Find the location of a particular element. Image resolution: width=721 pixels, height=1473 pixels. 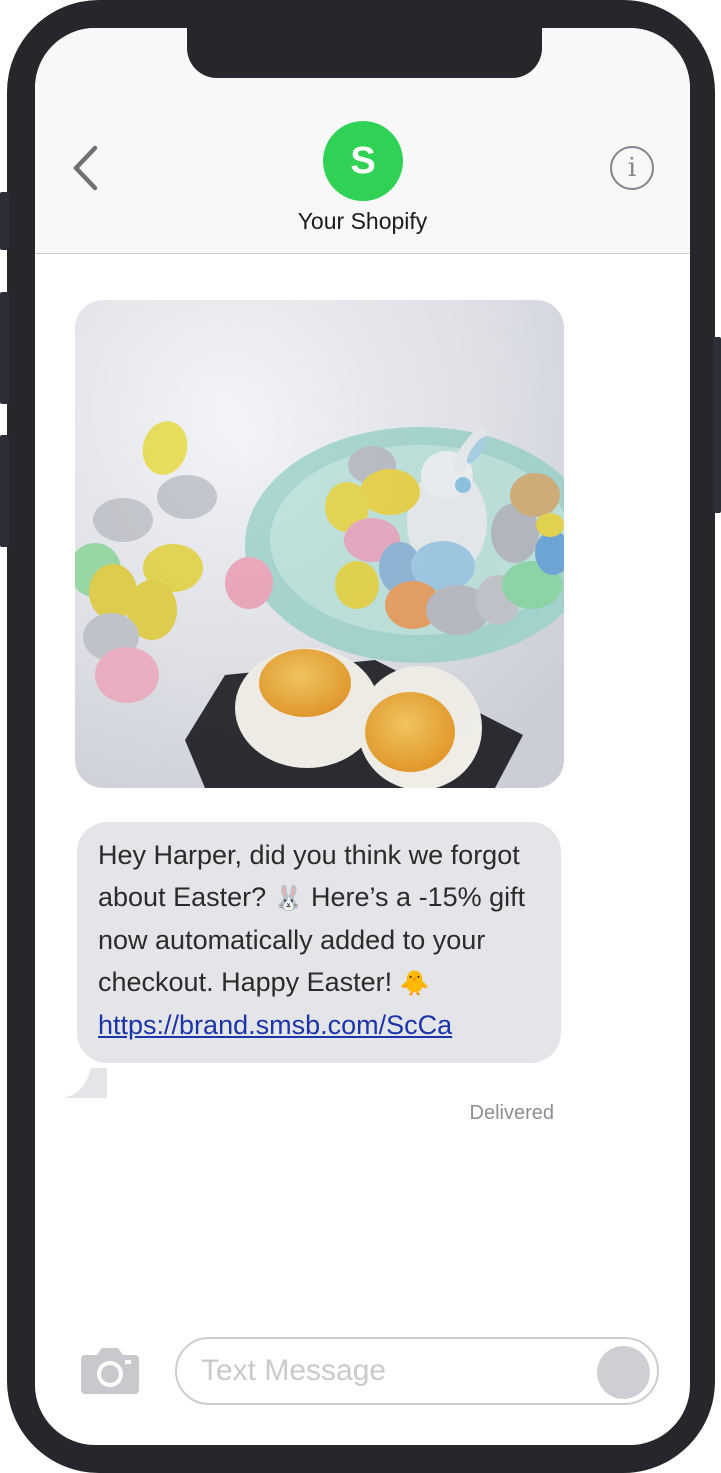

notch is located at coordinates (364, 53).